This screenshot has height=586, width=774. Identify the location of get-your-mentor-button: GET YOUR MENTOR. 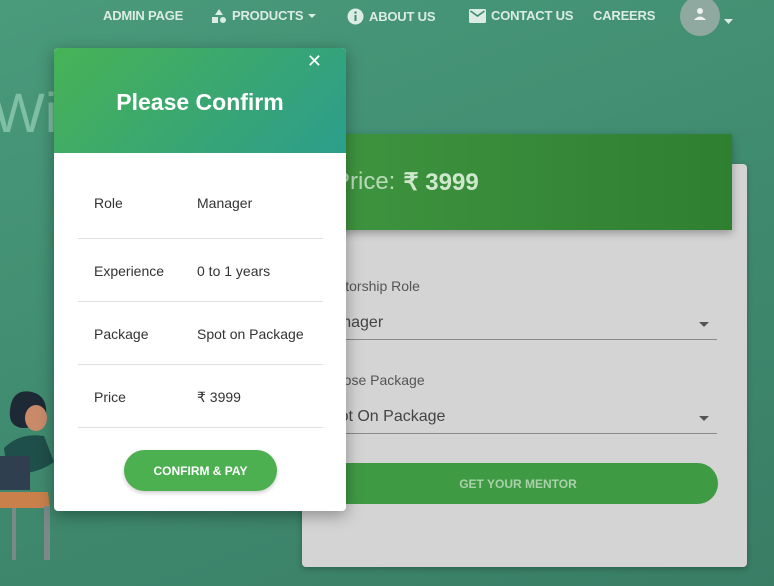
(518, 483).